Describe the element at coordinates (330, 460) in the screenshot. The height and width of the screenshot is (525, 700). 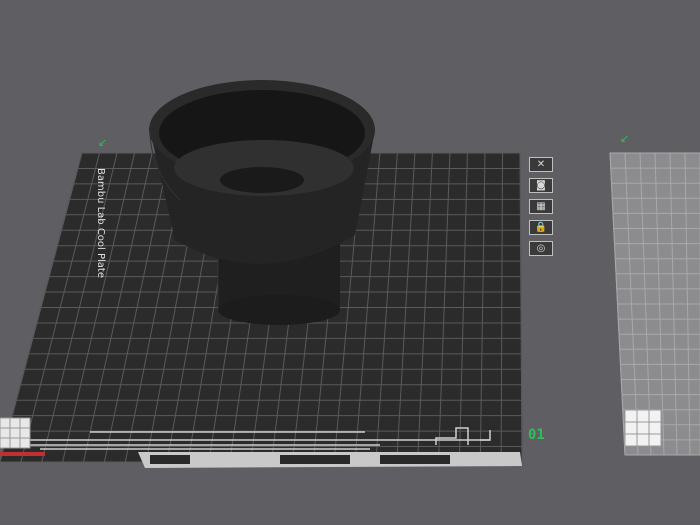
I see `plate-label-strip` at that location.